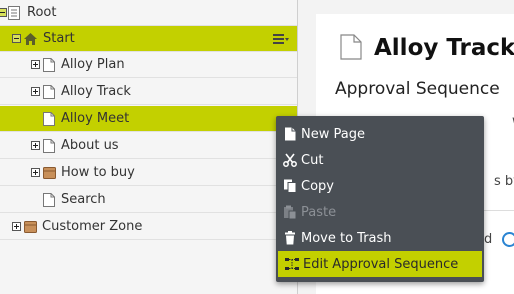 This screenshot has height=294, width=514. What do you see at coordinates (148, 92) in the screenshot?
I see `tree-item-alloy-track: Alloy Track` at bounding box center [148, 92].